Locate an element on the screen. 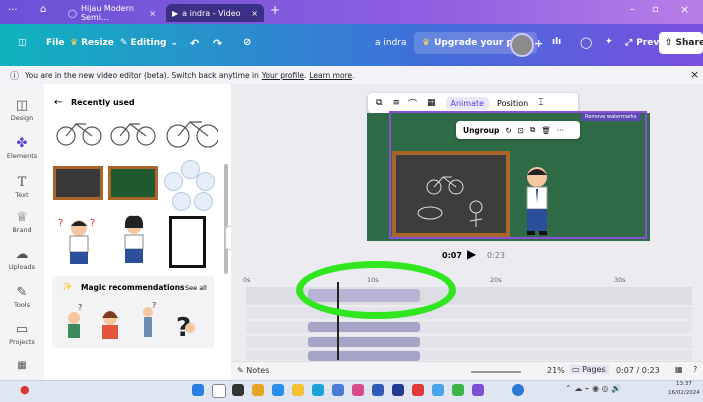 The height and width of the screenshot is (402, 703). close-window-icon: × is located at coordinates (684, 9).